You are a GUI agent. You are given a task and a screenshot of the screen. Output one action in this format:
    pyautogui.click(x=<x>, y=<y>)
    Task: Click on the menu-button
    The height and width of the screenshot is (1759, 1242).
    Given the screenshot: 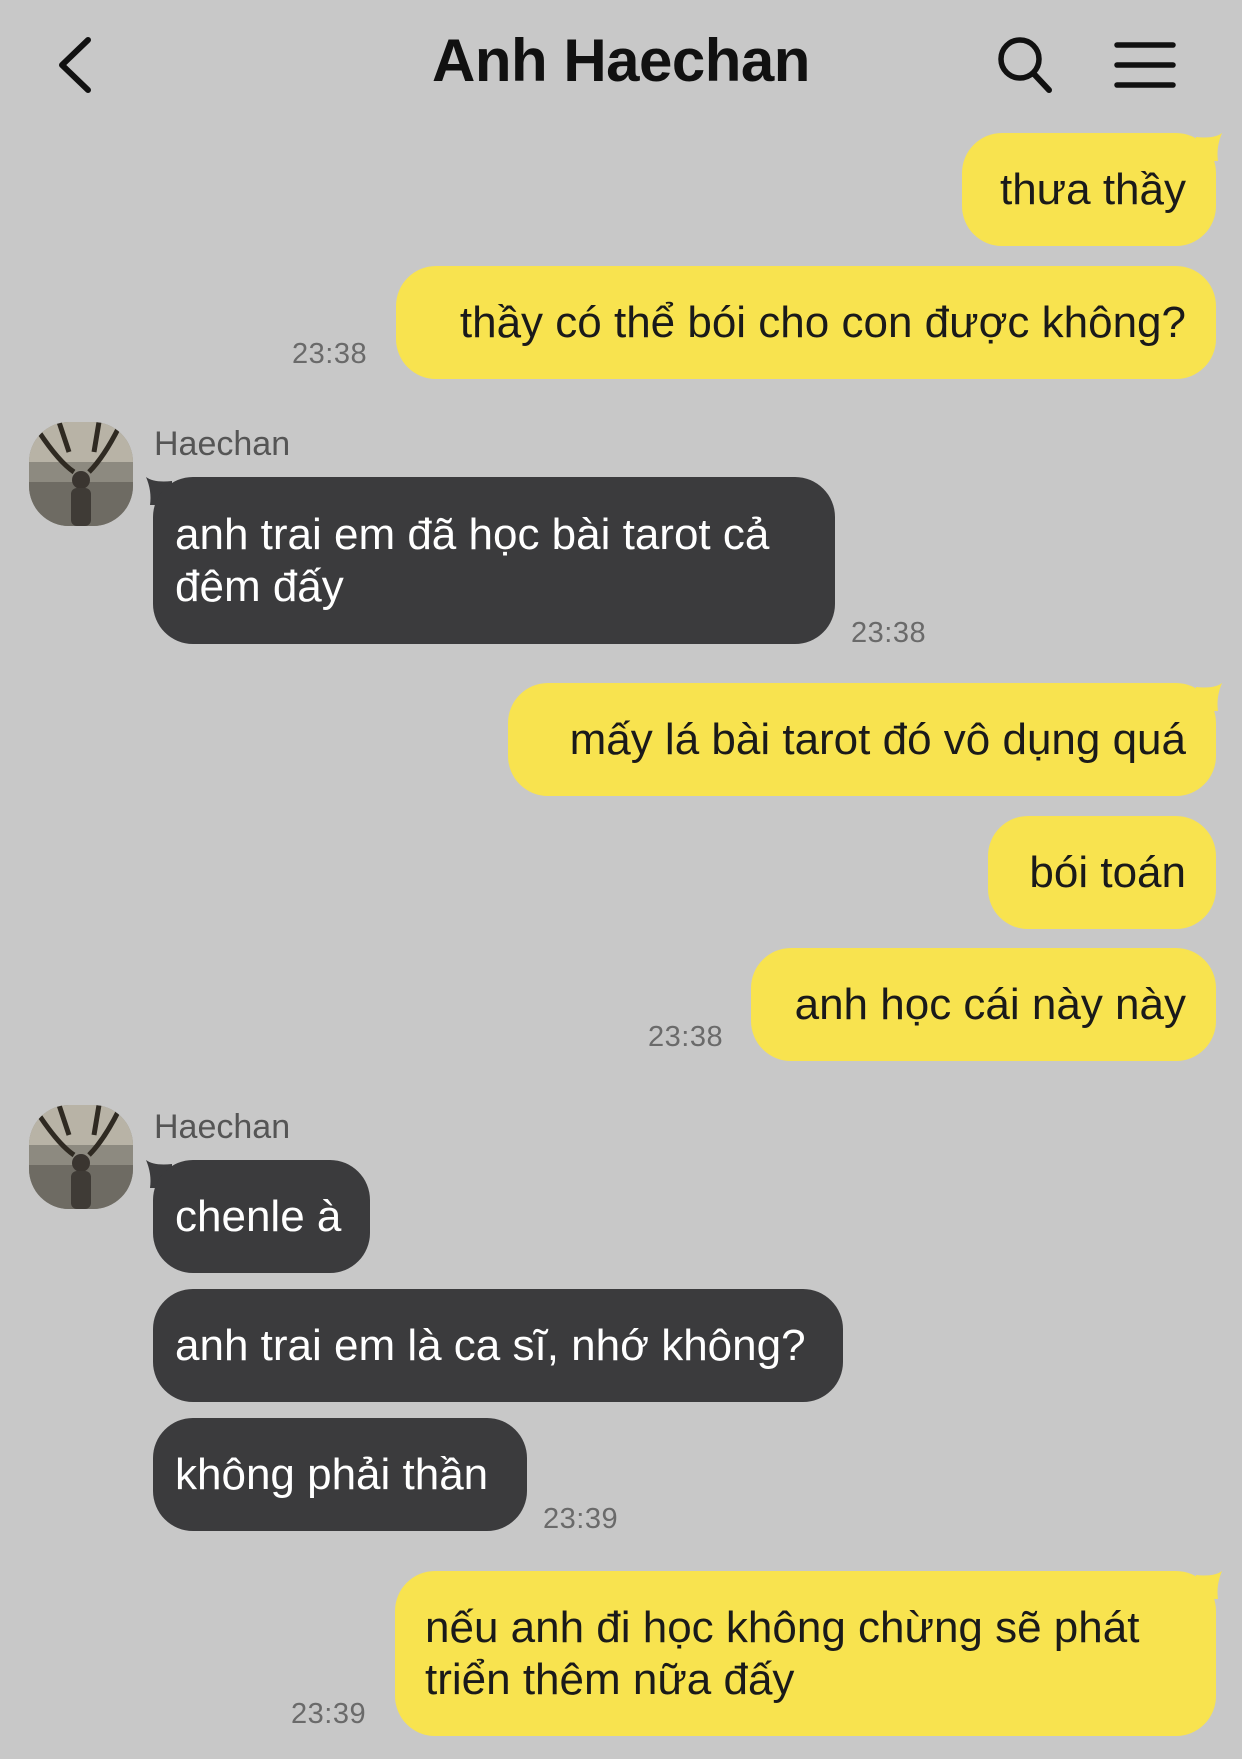 What is the action you would take?
    pyautogui.click(x=1145, y=65)
    